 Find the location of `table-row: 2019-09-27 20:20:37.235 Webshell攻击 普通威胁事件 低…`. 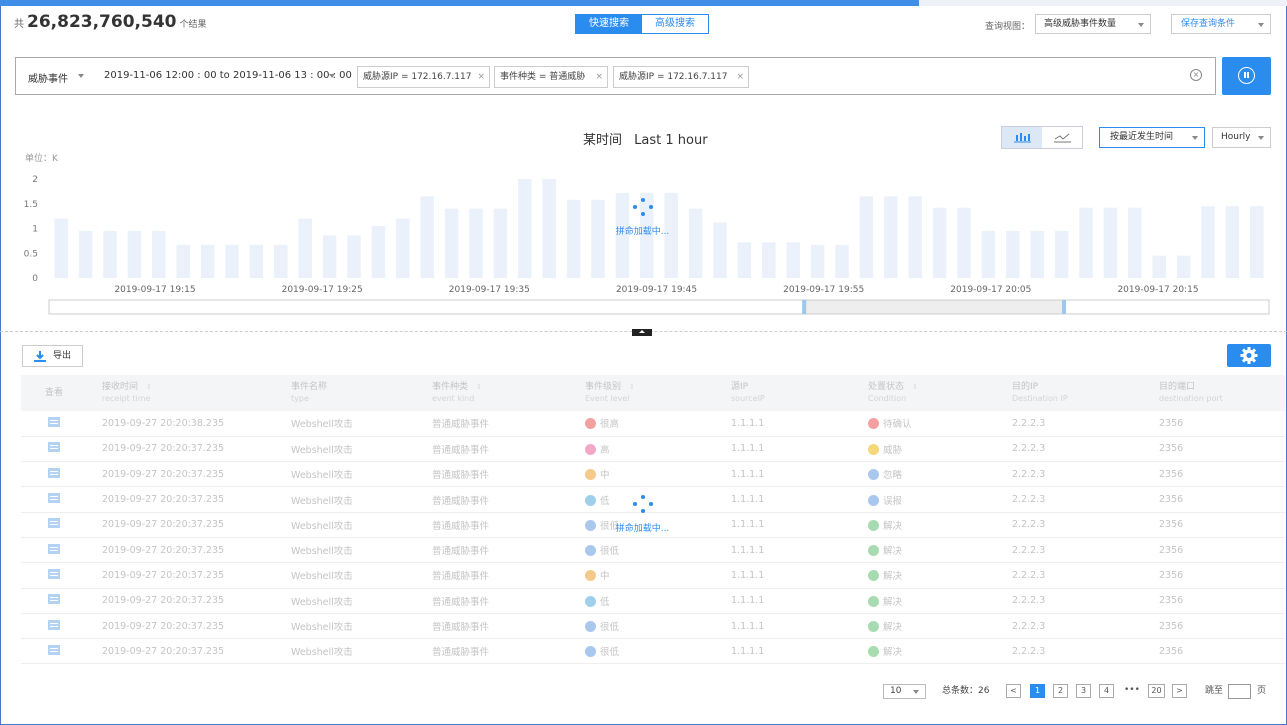

table-row: 2019-09-27 20:20:37.235 Webshell攻击 普通威胁事件 低… is located at coordinates (653, 601).